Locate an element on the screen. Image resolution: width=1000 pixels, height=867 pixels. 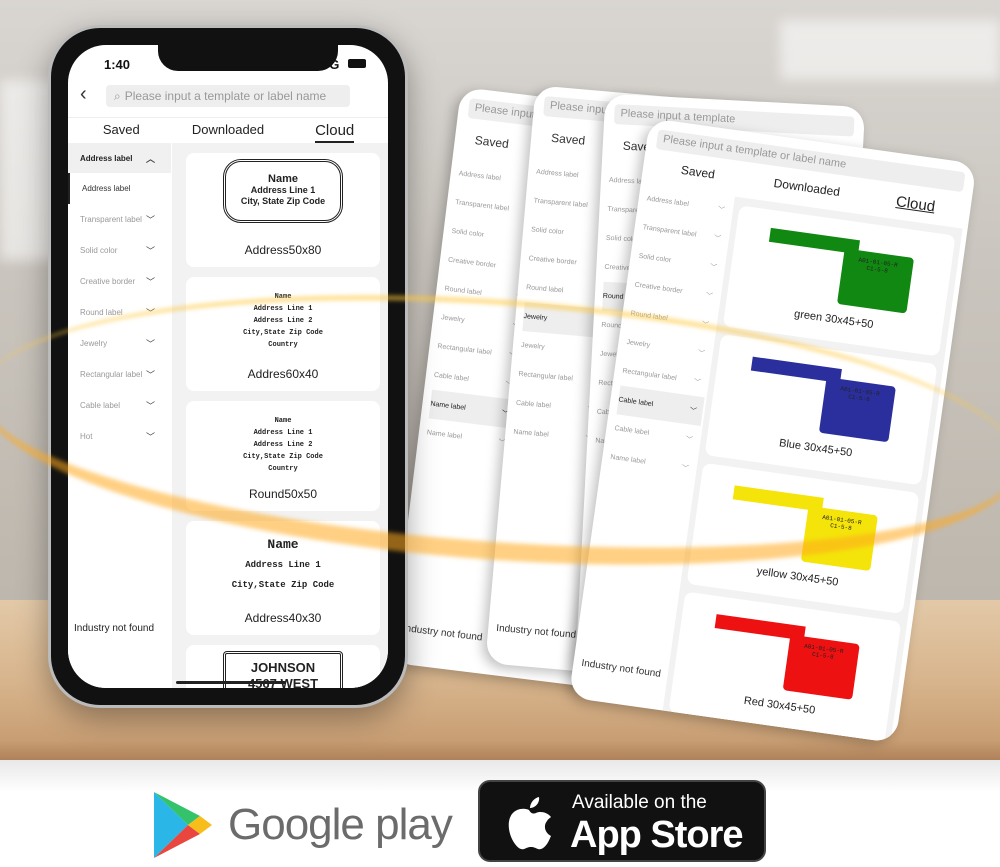
sidebar-item: Round label ﹀ is located at coordinates (119, 312).